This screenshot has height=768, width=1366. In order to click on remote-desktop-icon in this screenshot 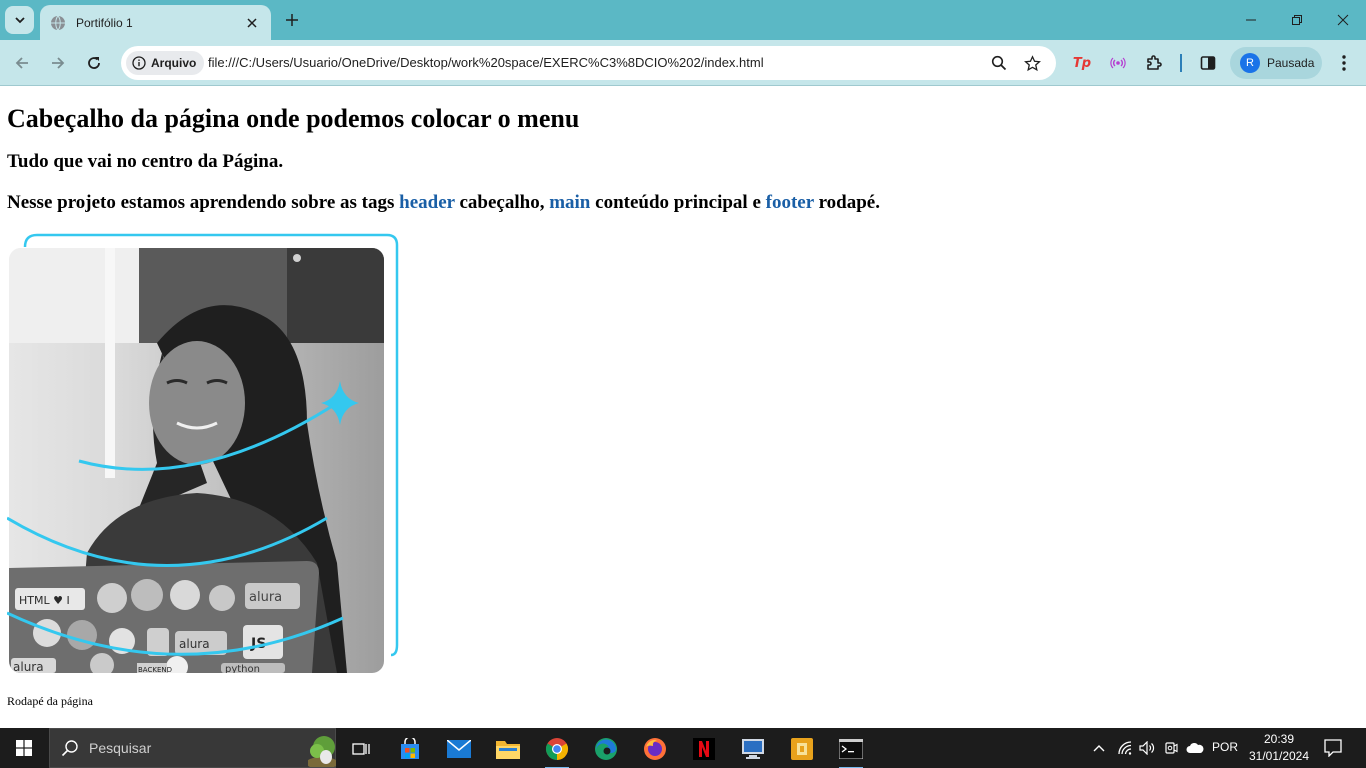, I will do `click(753, 749)`.